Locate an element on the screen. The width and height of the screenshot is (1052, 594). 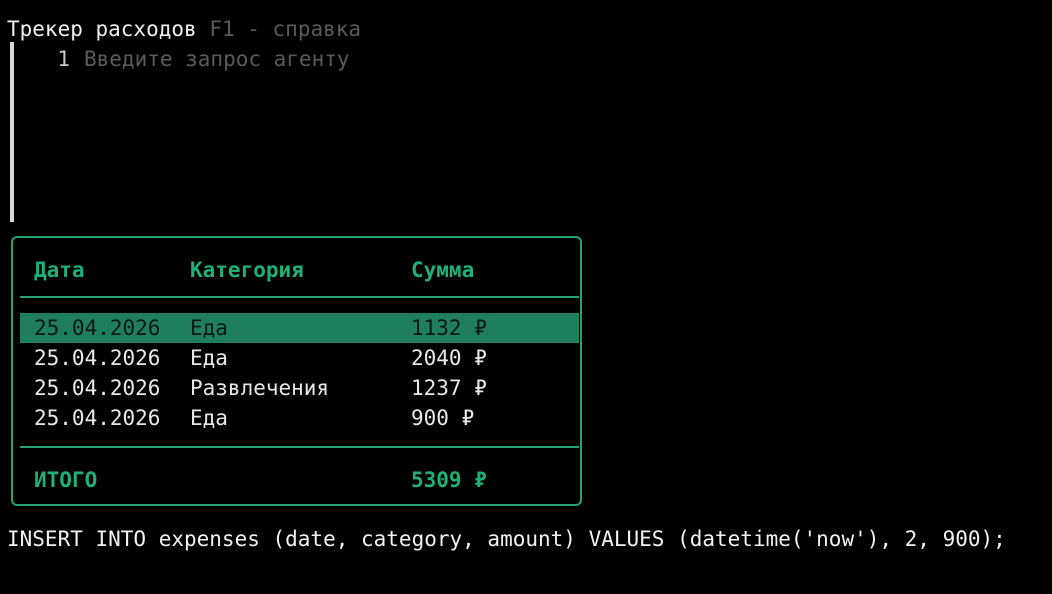
cell-amount: 1132 ₽ is located at coordinates (449, 328).